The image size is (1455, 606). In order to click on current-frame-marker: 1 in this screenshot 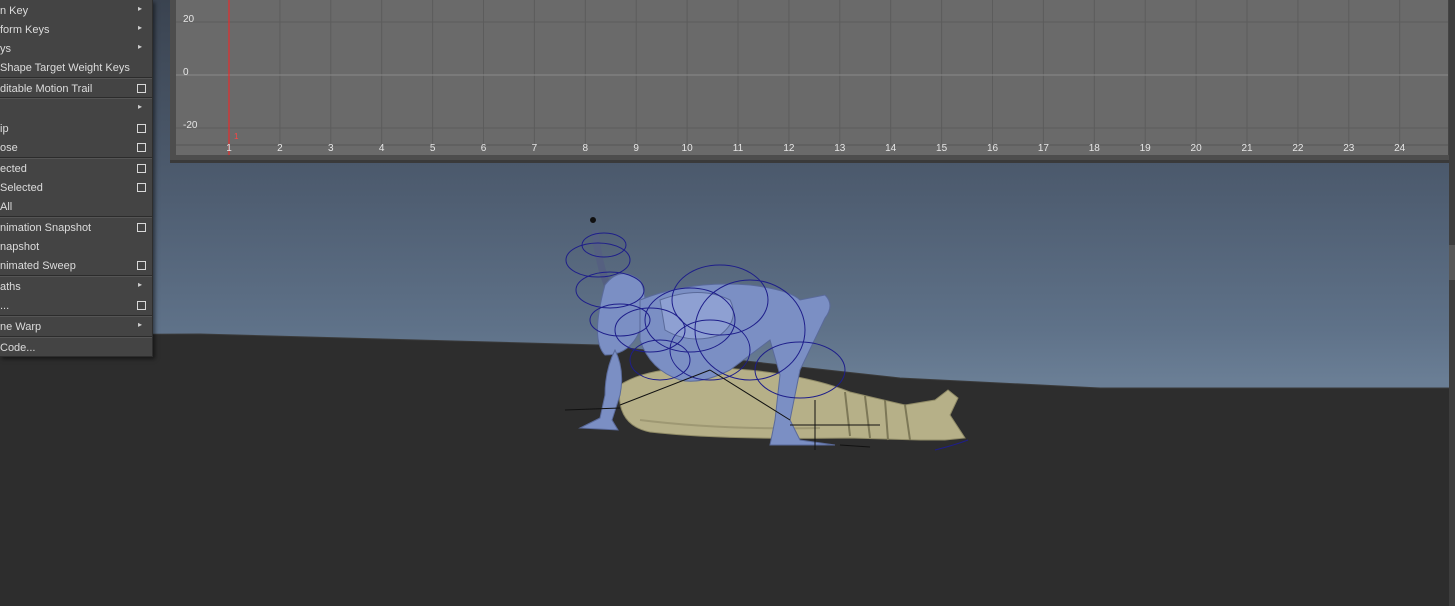, I will do `click(236, 136)`.